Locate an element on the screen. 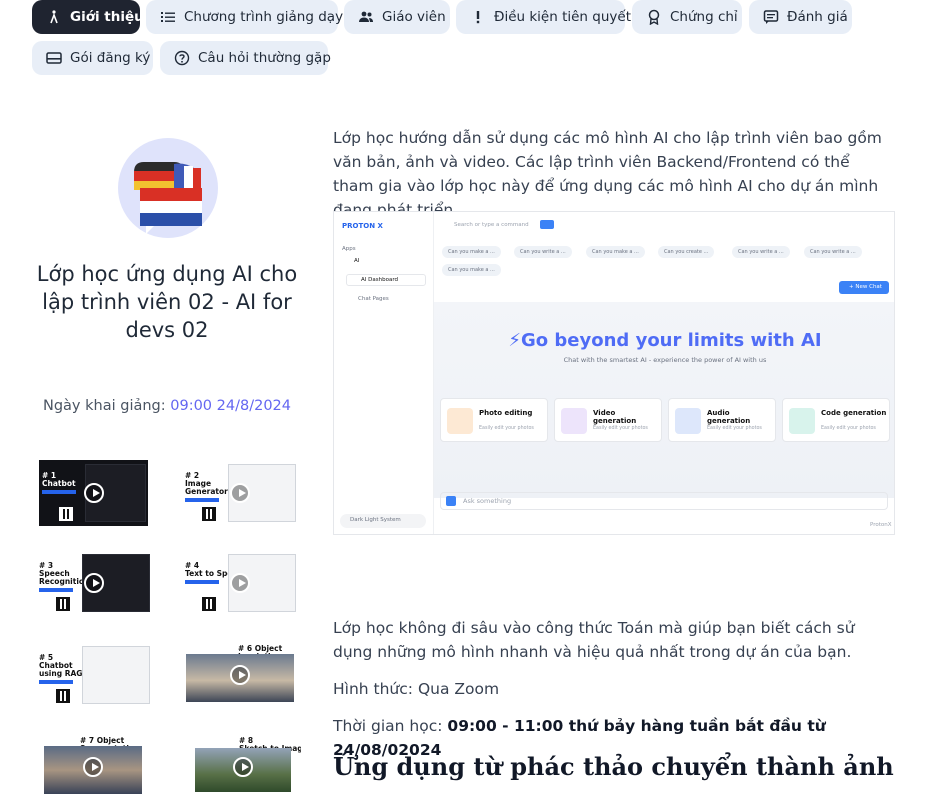 This screenshot has width=946, height=804. tab-chuong-trinh: Chương trình giảng dạy is located at coordinates (244, 17).